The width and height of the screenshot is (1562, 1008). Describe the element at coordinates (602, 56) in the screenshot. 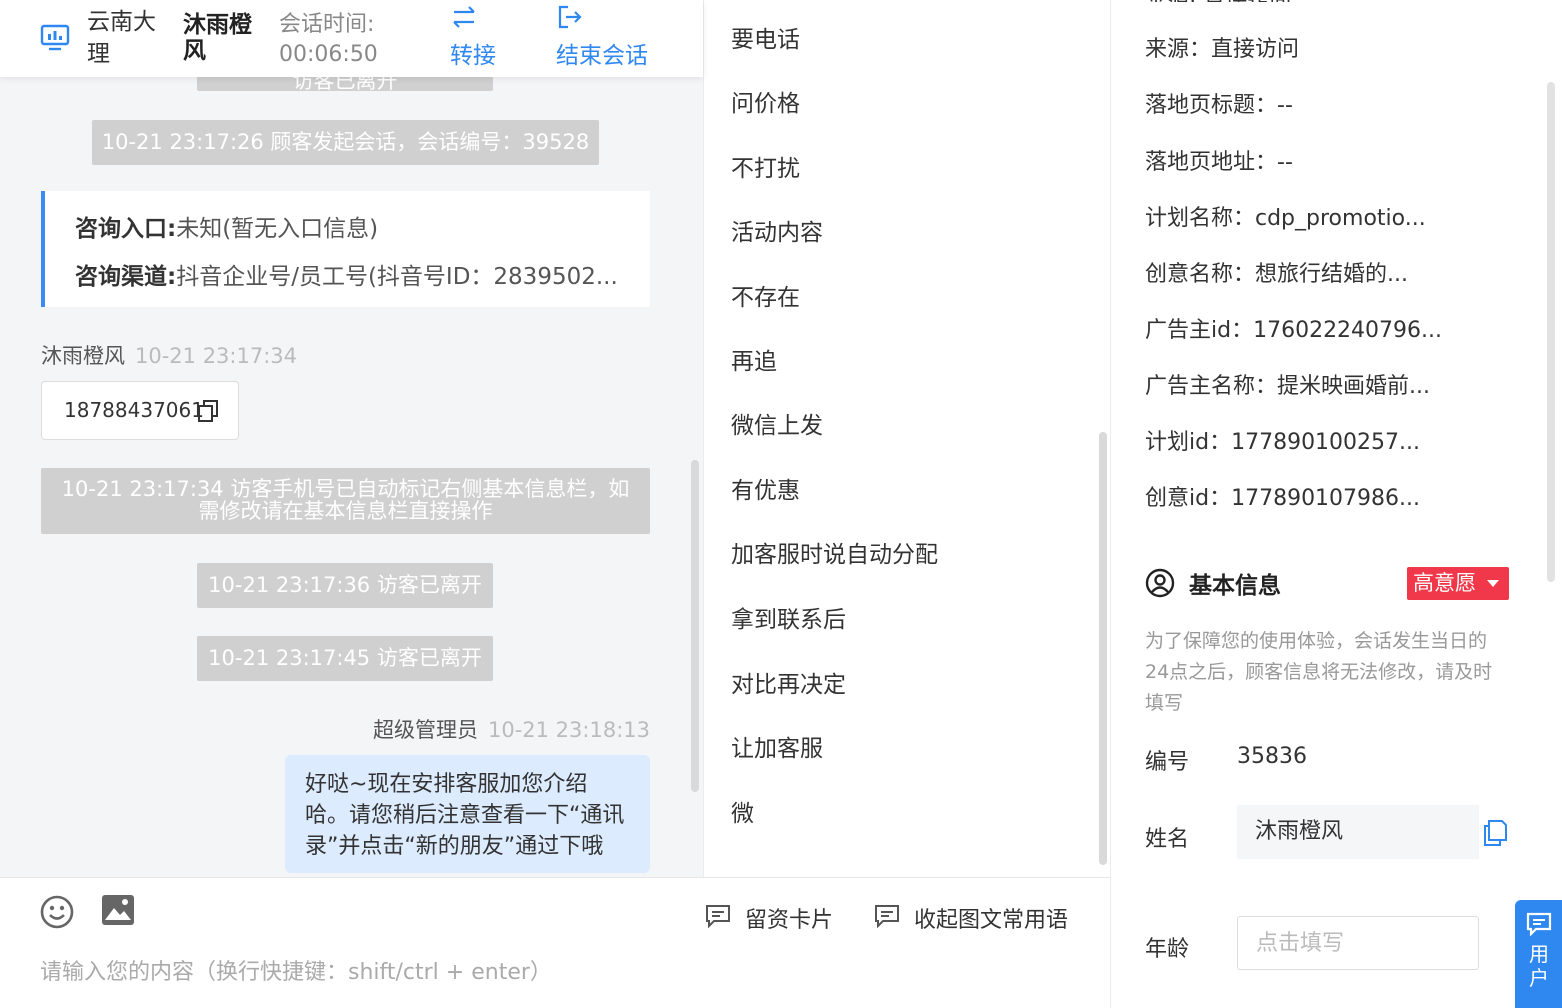

I see `end-session-label: 结束会话` at that location.